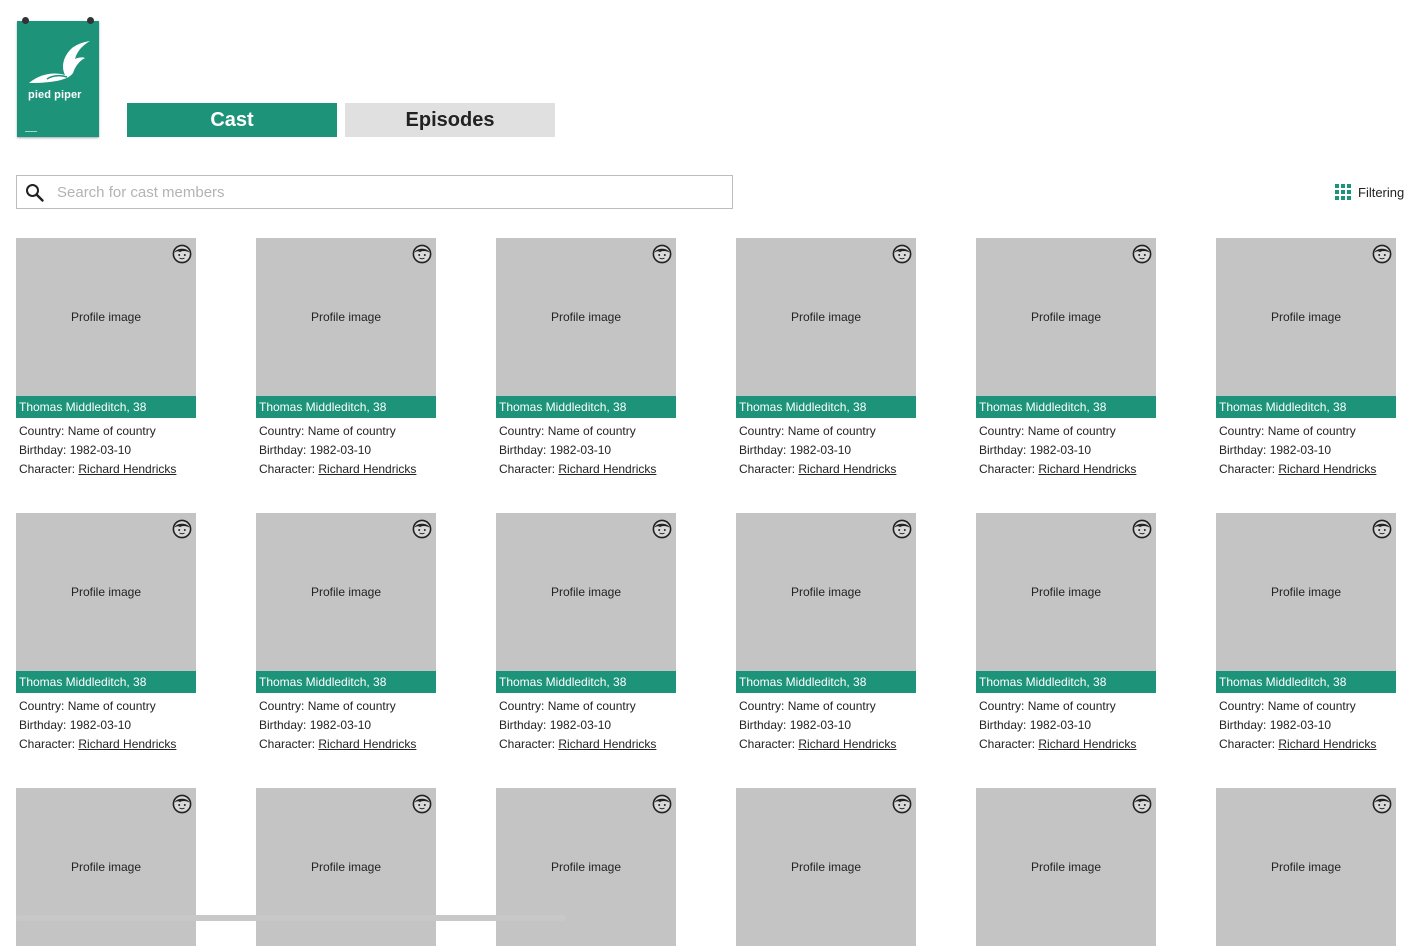 The height and width of the screenshot is (946, 1418). I want to click on tab-episodes: Episodes, so click(450, 120).